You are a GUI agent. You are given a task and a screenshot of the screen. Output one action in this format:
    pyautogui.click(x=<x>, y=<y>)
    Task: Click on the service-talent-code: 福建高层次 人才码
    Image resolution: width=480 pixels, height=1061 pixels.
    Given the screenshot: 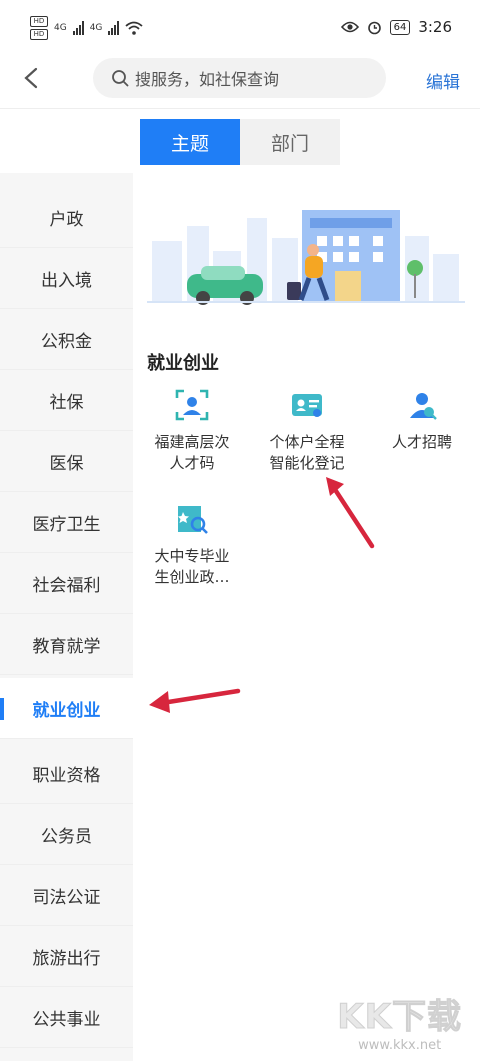 What is the action you would take?
    pyautogui.click(x=192, y=431)
    